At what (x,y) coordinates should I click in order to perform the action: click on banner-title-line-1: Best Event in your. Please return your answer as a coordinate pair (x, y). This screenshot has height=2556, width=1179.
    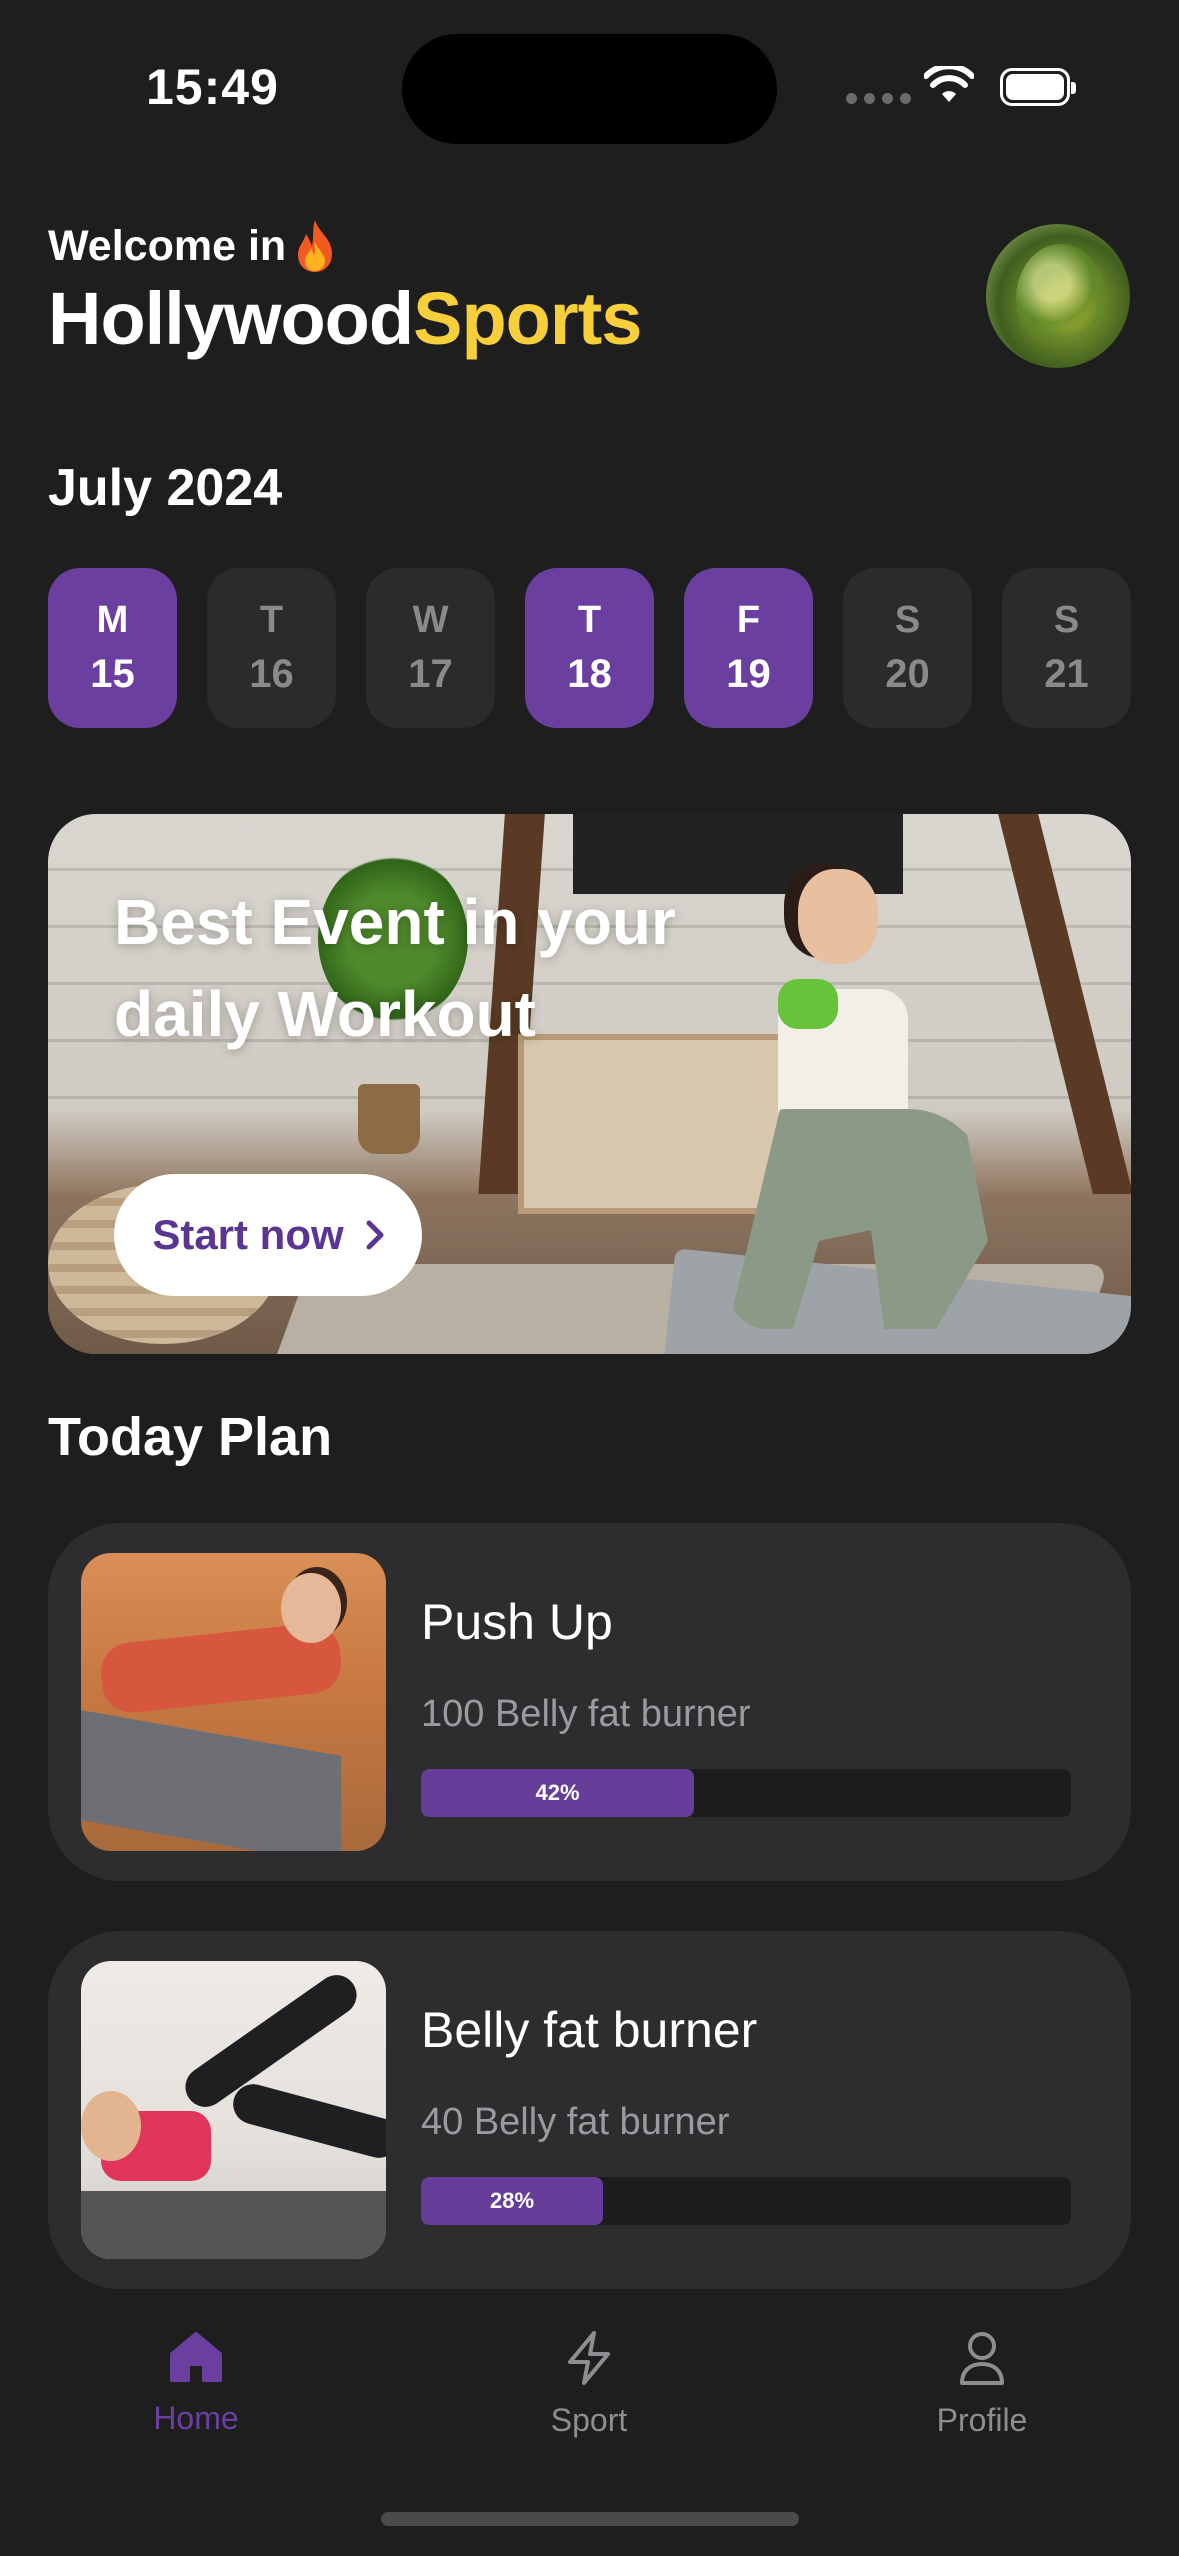
    Looking at the image, I should click on (395, 922).